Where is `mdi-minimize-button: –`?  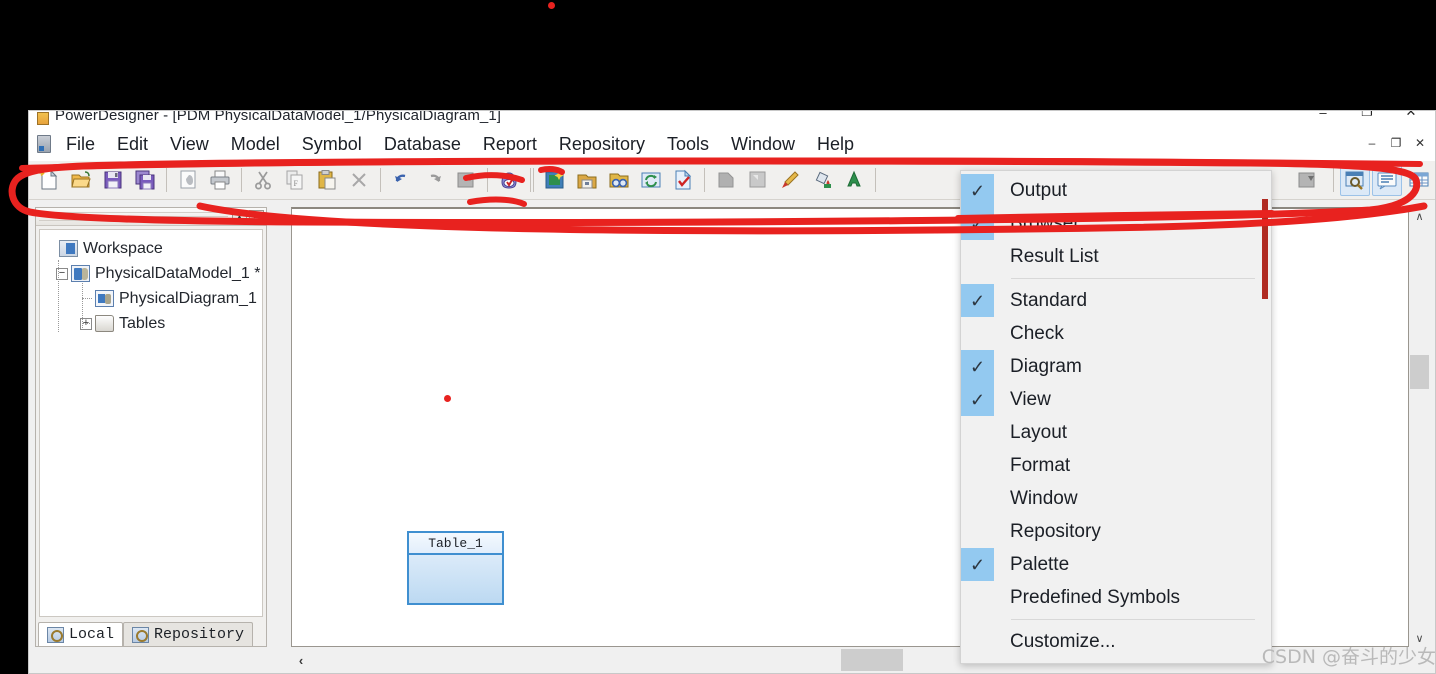
mdi-minimize-button: – is located at coordinates (1372, 143).